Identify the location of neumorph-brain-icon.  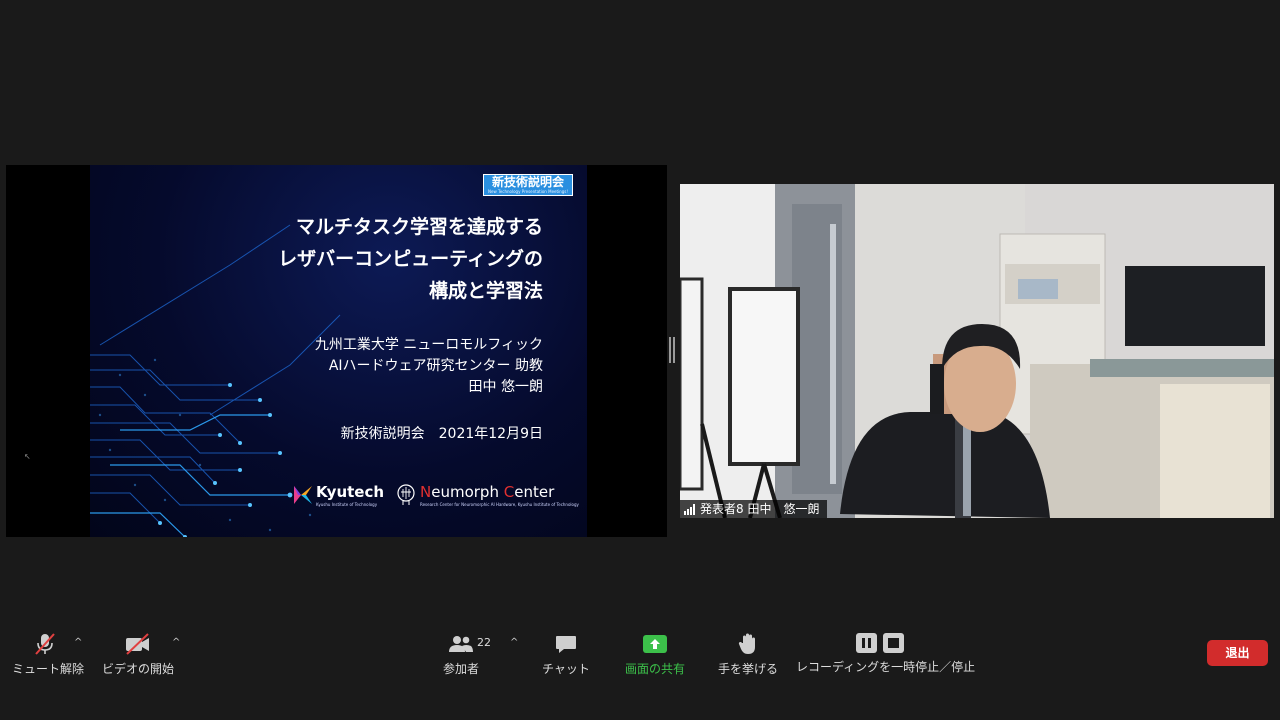
(406, 494).